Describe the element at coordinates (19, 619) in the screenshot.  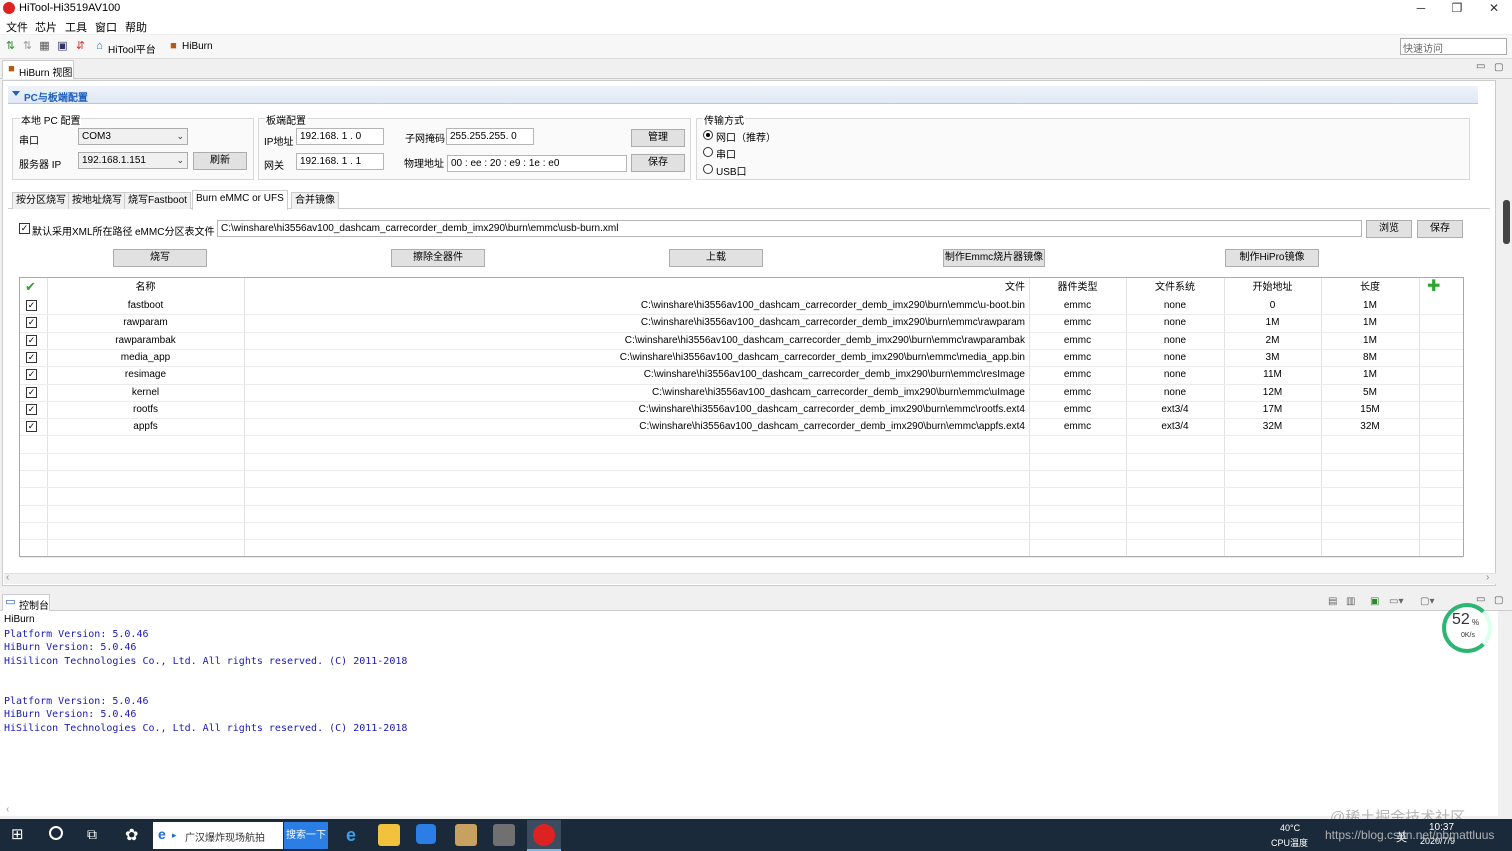
I see `console-name: HiBurn` at that location.